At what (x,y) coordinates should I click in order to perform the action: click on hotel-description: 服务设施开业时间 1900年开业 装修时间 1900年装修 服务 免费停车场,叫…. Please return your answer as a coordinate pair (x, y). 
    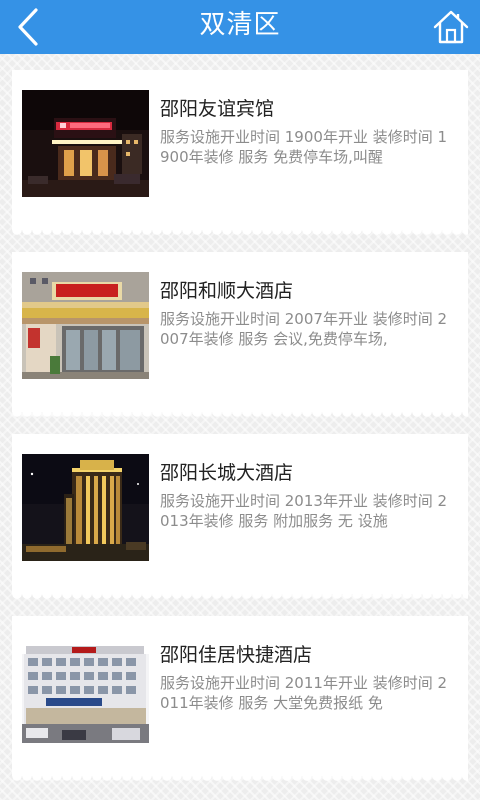
    Looking at the image, I should click on (304, 147).